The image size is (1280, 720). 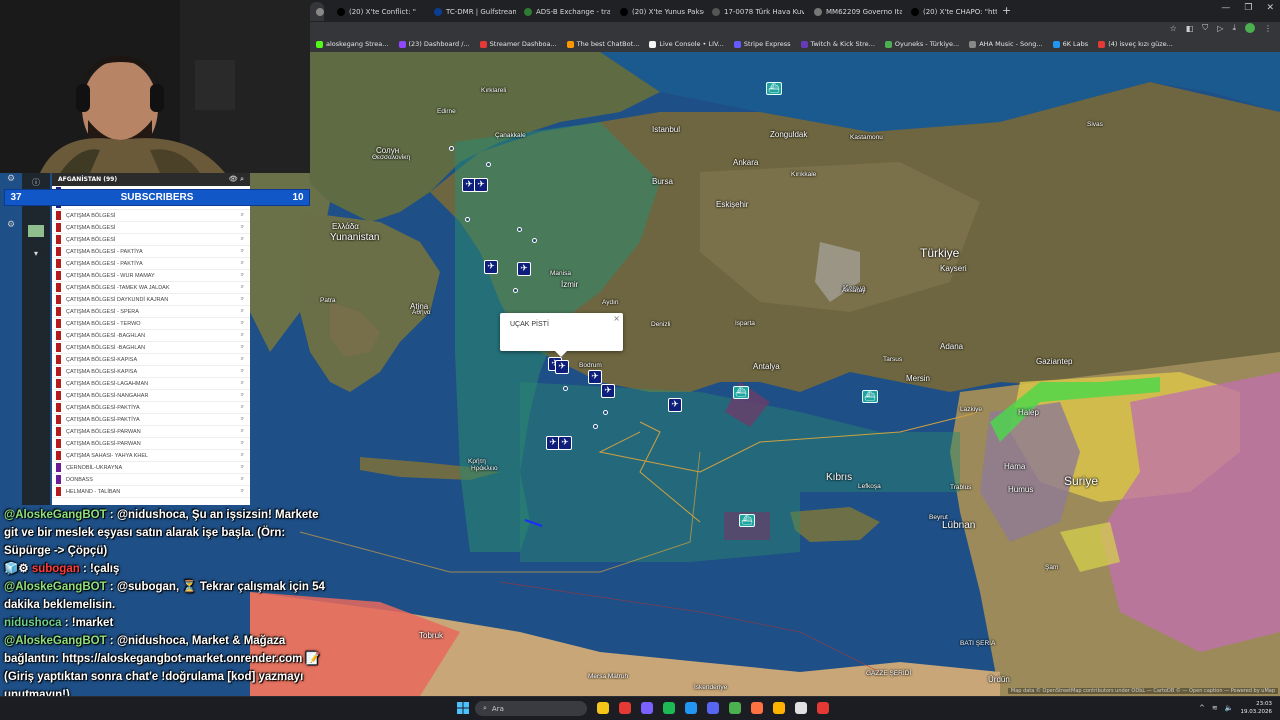 What do you see at coordinates (1220, 28) in the screenshot?
I see `play-icon: ▷` at bounding box center [1220, 28].